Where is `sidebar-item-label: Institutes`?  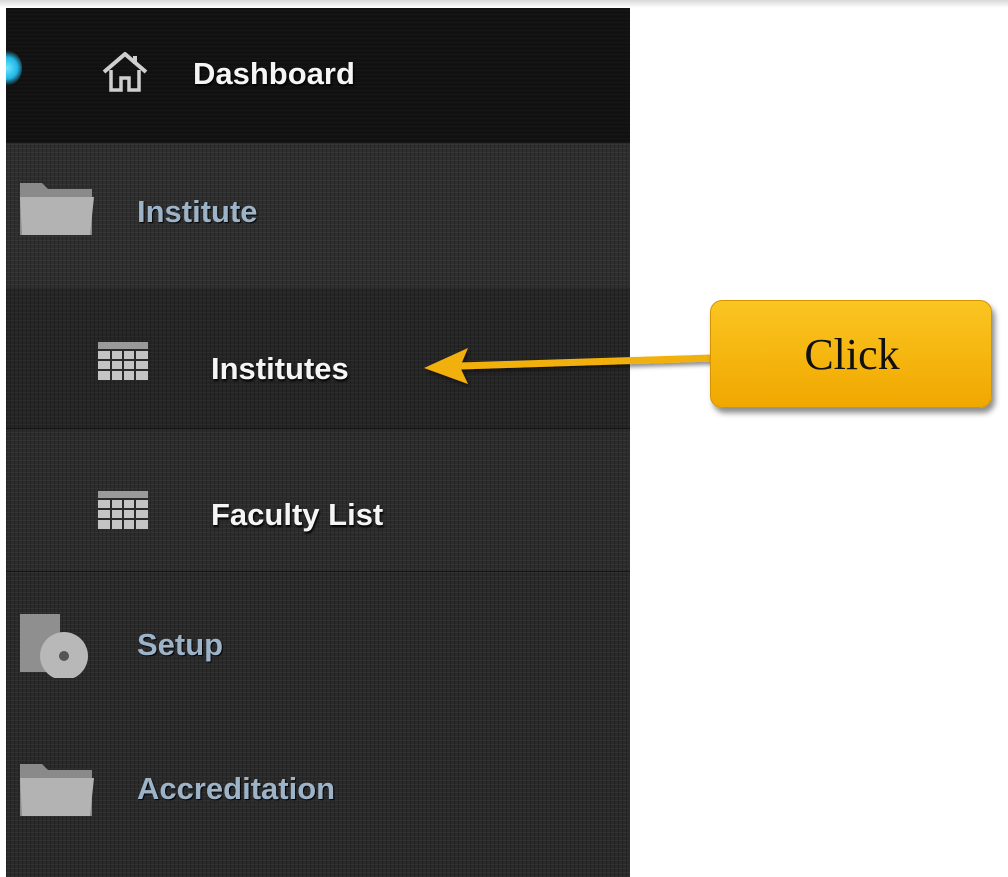
sidebar-item-label: Institutes is located at coordinates (280, 368).